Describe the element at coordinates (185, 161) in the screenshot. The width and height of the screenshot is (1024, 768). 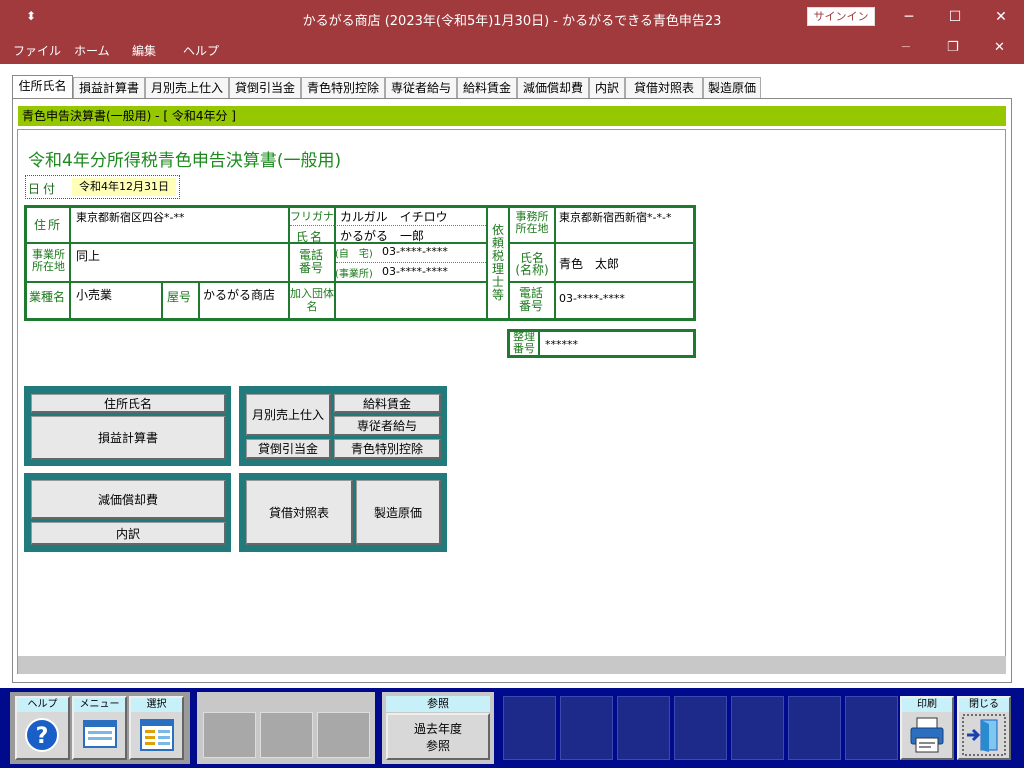
I see `document-title: 令和4年分所得税青色申告決算書(一般用)` at that location.